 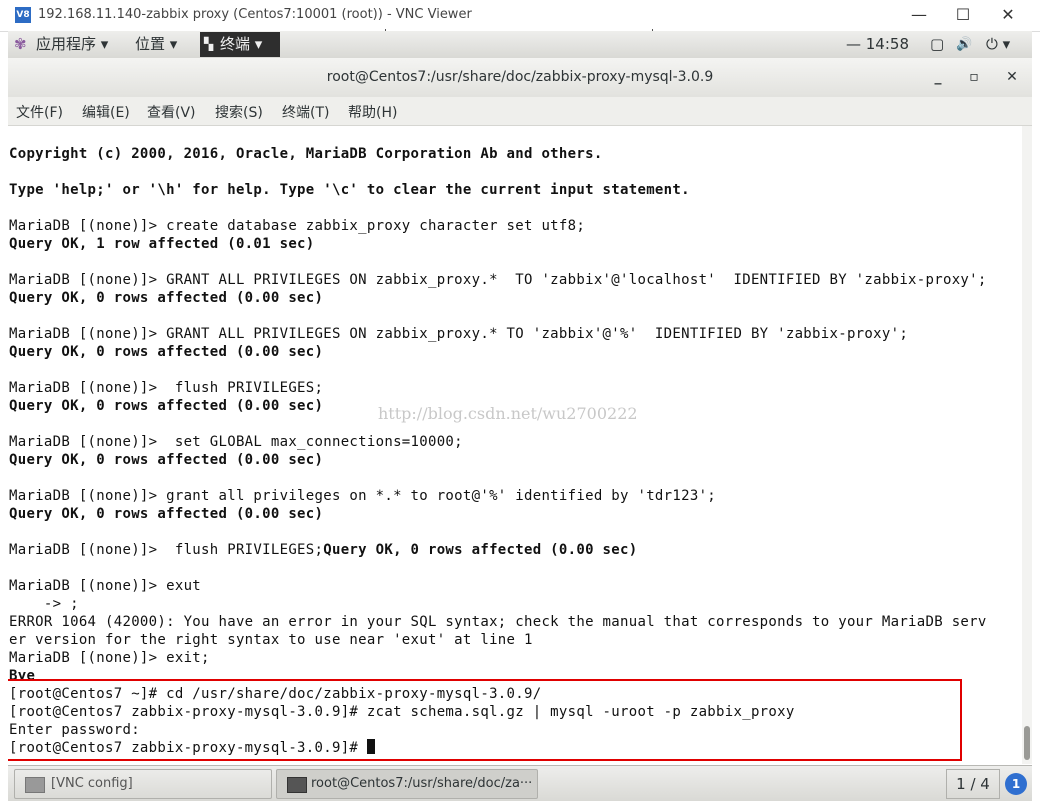 I want to click on terminal-line: MariaDB [(none)]> exit;, so click(x=109, y=658).